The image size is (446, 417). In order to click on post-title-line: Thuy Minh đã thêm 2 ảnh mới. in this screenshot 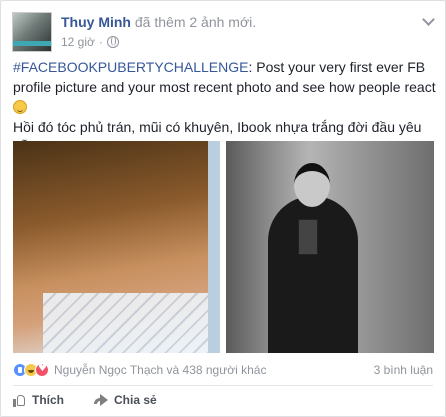, I will do `click(158, 22)`.